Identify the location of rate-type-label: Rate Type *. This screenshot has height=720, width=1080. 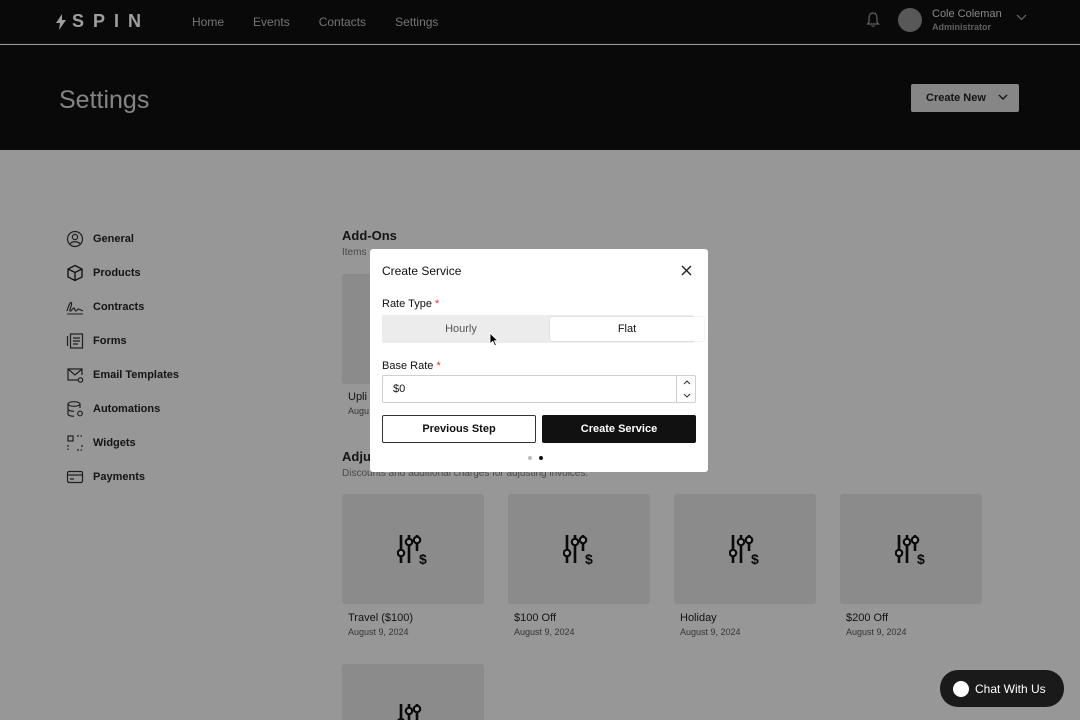
(410, 304).